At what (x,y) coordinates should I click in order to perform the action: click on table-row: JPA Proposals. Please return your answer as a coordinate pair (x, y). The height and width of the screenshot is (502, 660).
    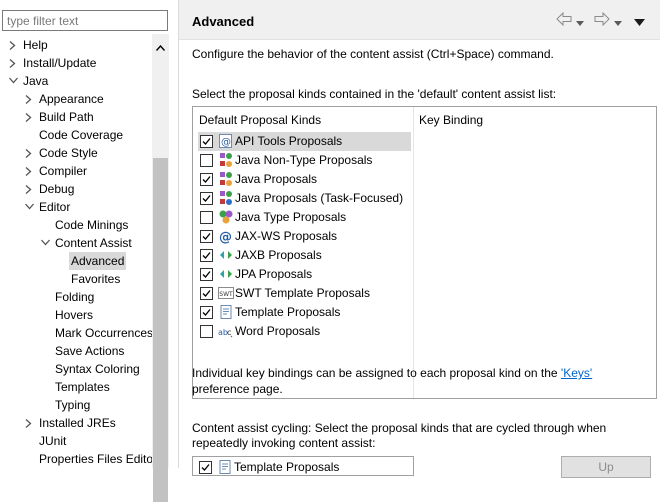
    Looking at the image, I should click on (304, 274).